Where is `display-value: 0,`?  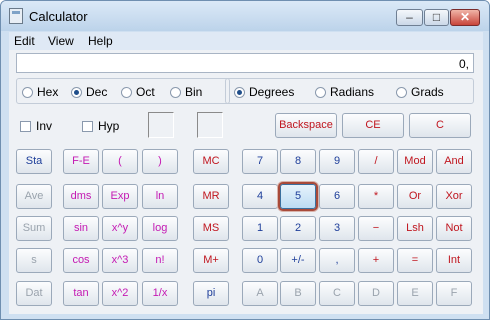
display-value: 0, is located at coordinates (463, 64).